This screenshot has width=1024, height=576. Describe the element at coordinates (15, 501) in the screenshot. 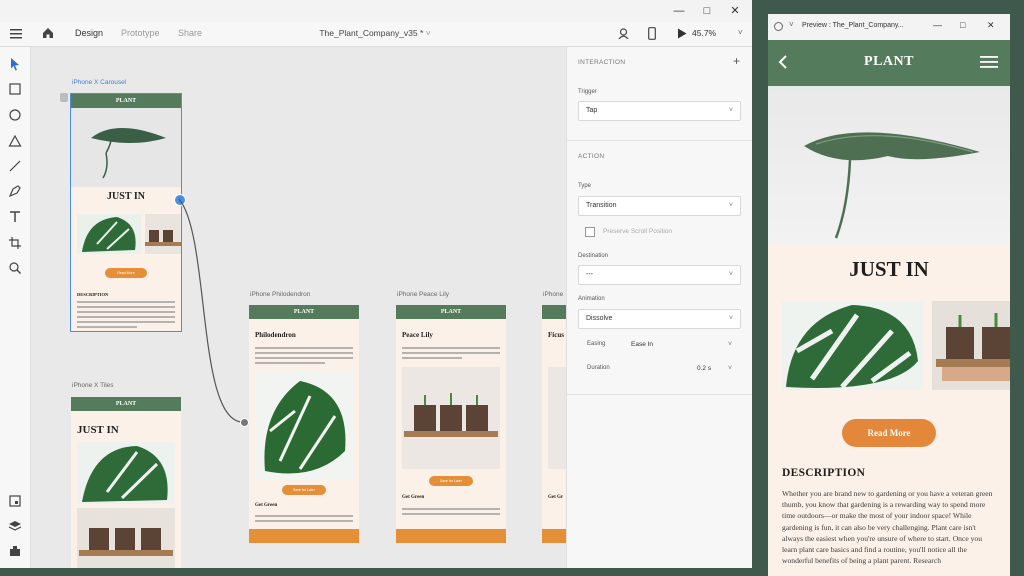

I see `assets-icon` at that location.